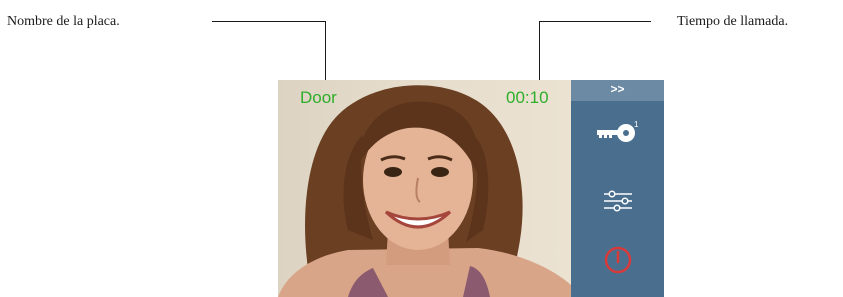 The width and height of the screenshot is (843, 297). I want to click on unlock-door-button: 1, so click(617, 133).